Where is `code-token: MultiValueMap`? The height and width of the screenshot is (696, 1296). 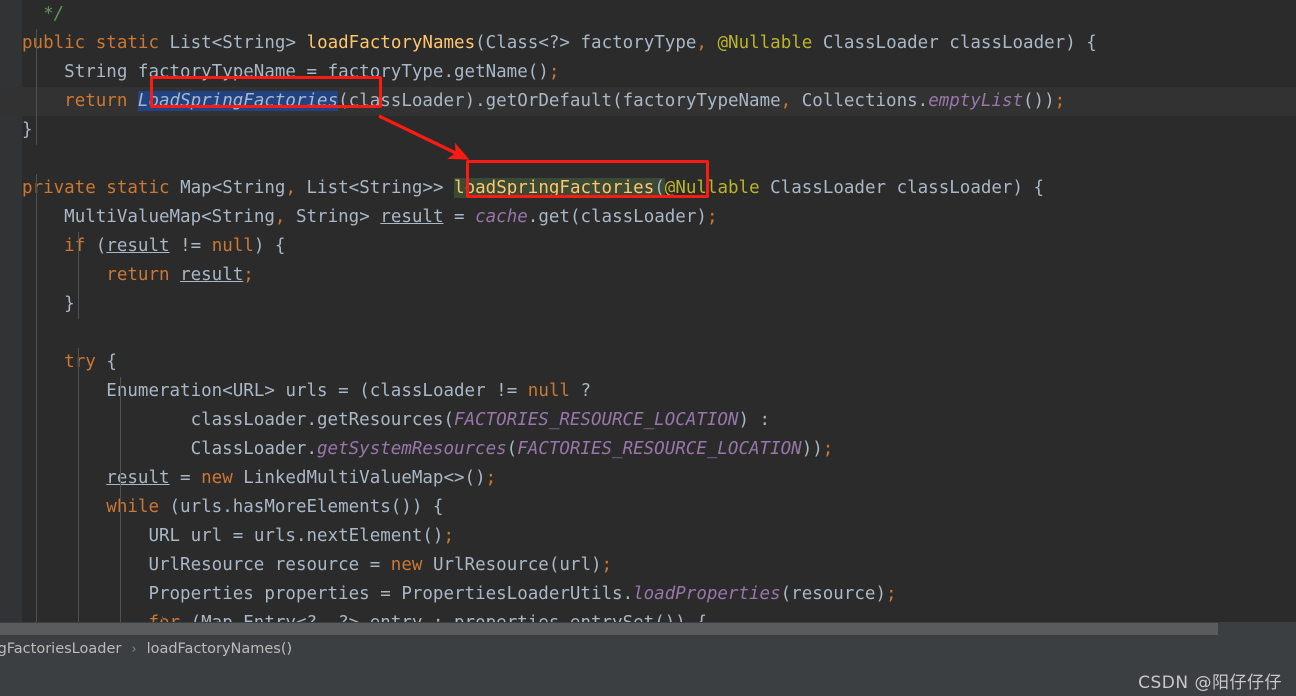 code-token: MultiValueMap is located at coordinates (133, 217).